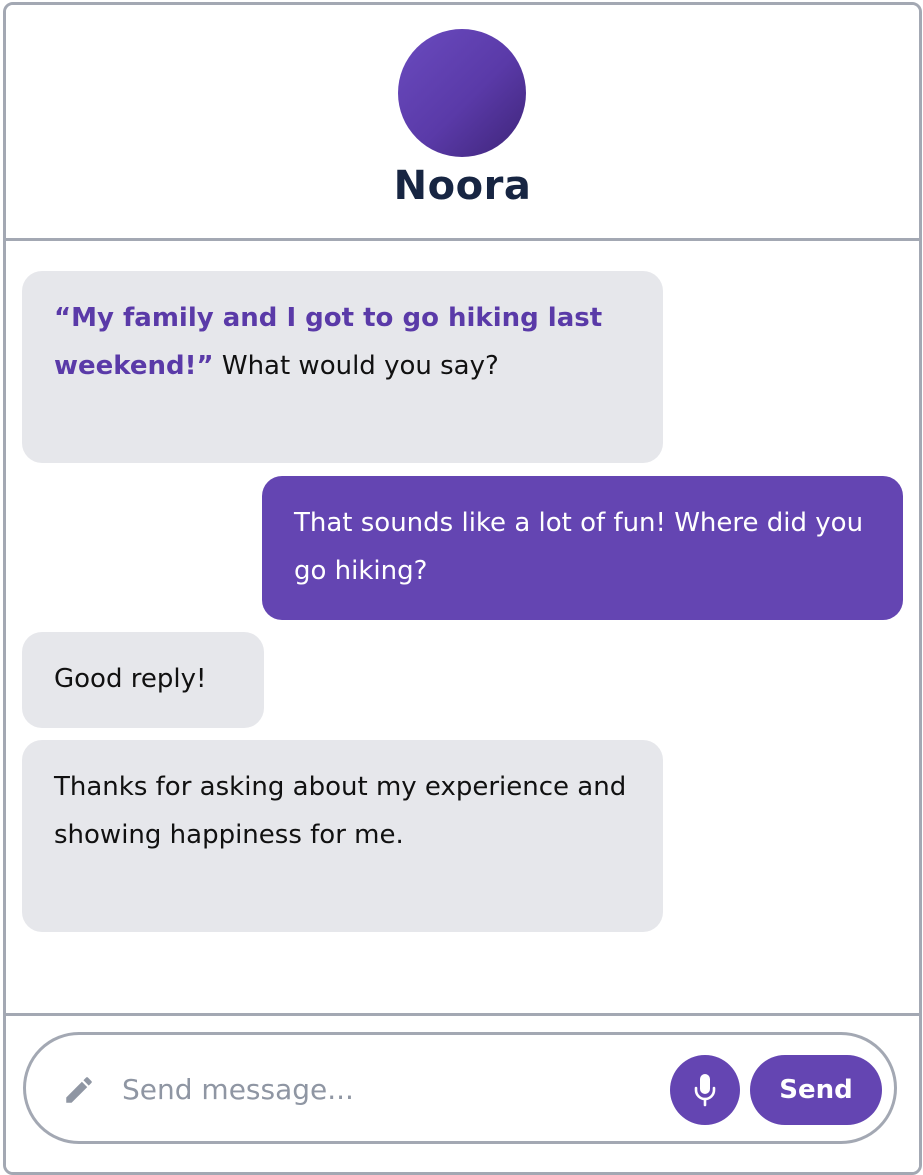  What do you see at coordinates (816, 1090) in the screenshot?
I see `send-button: Send` at bounding box center [816, 1090].